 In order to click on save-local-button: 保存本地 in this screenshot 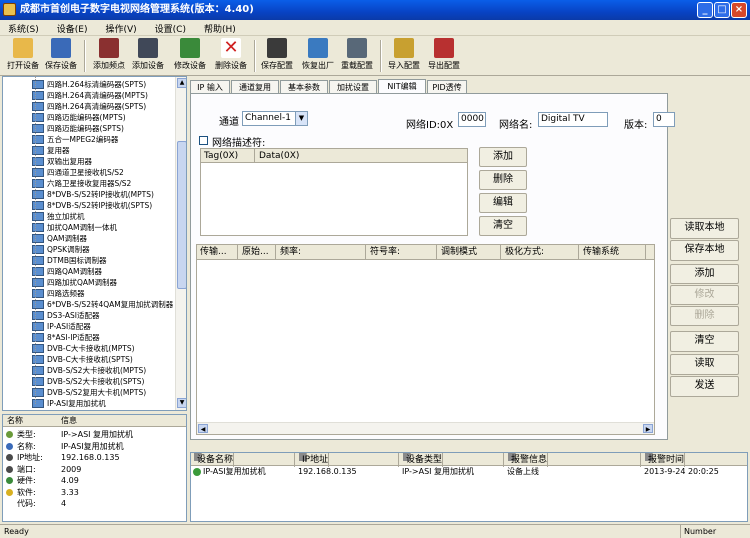, I will do `click(704, 250)`.